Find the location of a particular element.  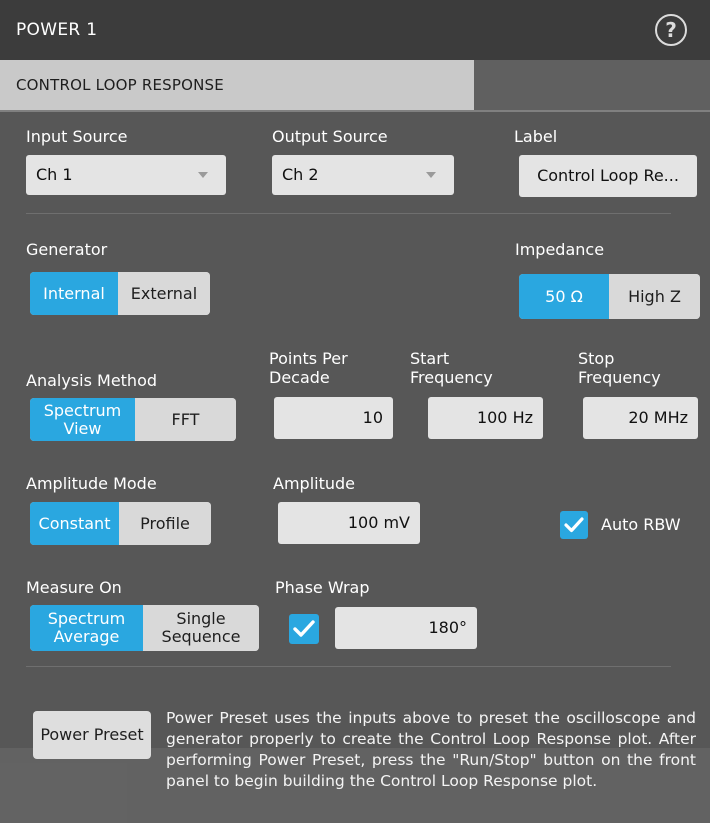

stop-frequency-label: Stop Frequency is located at coordinates (619, 368).